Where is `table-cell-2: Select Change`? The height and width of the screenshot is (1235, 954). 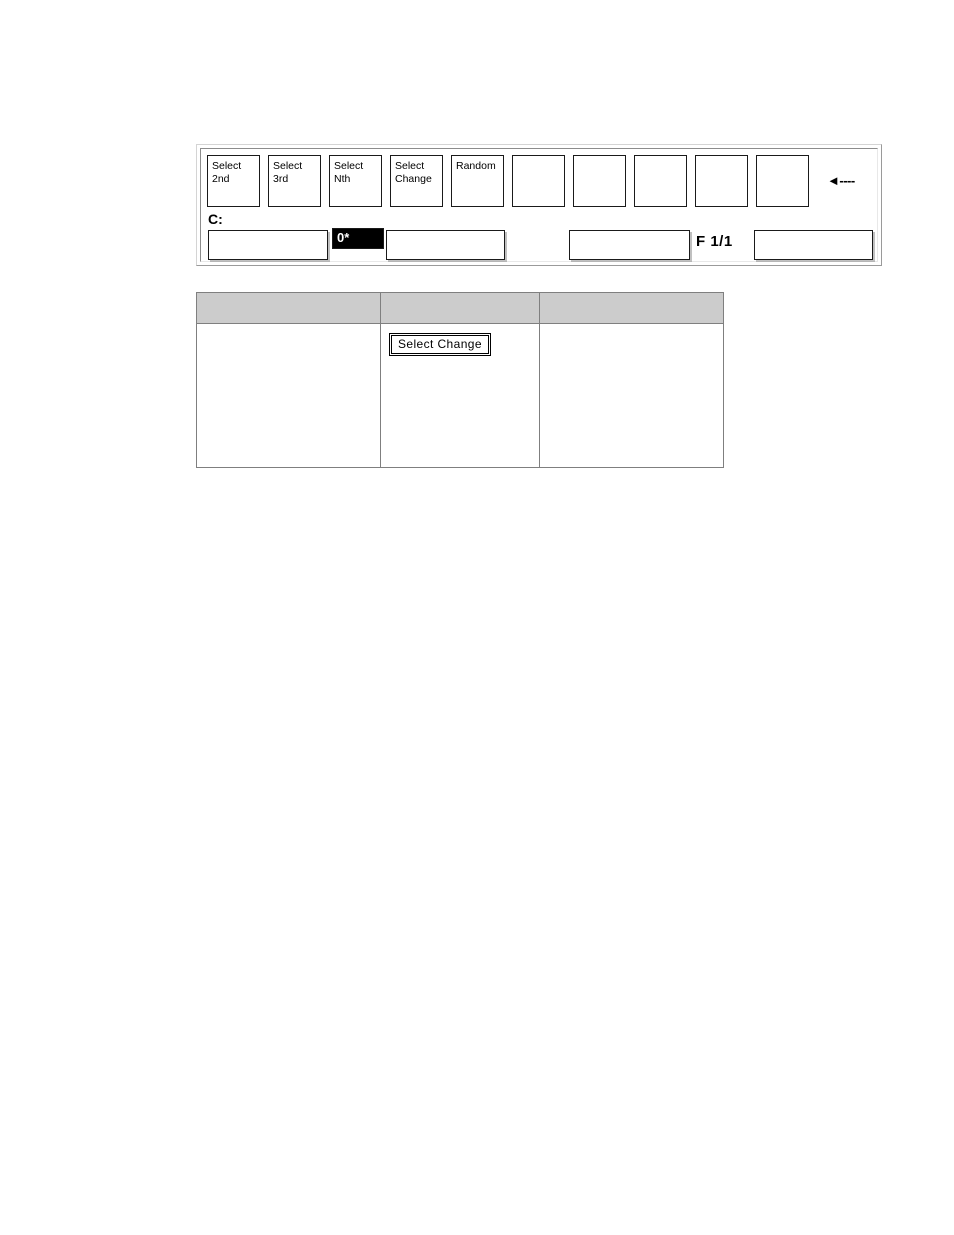
table-cell-2: Select Change is located at coordinates (460, 395).